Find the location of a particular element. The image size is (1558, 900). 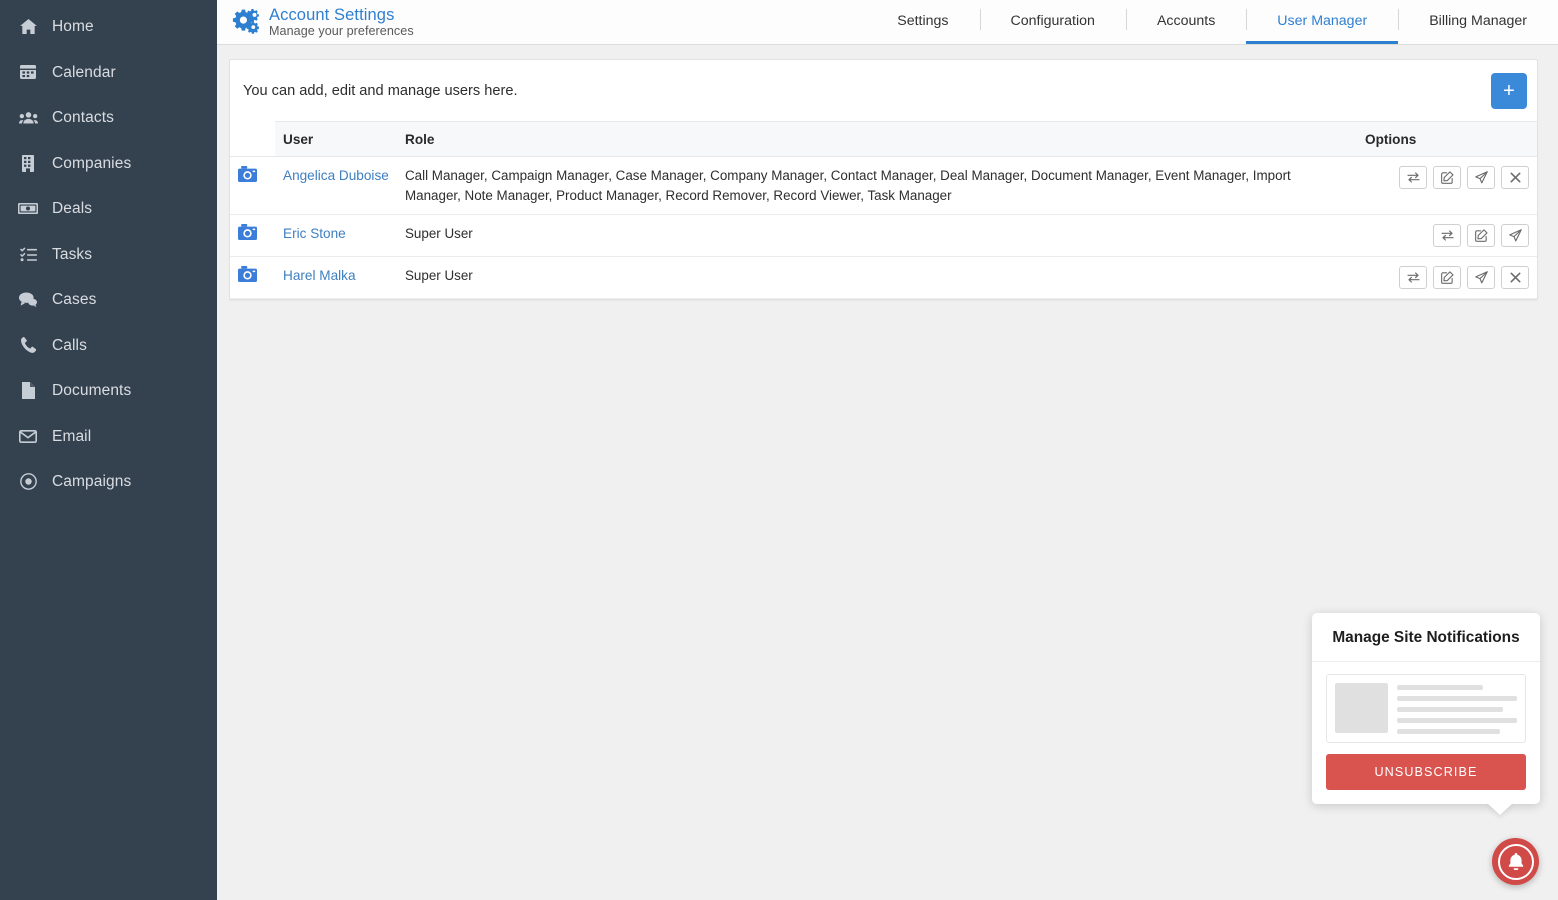

notifications-title: Manage Site Notifications is located at coordinates (1426, 637).